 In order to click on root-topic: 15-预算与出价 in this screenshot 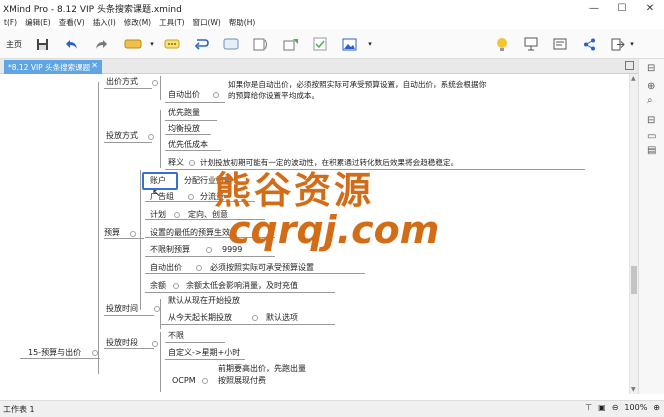, I will do `click(54, 353)`.